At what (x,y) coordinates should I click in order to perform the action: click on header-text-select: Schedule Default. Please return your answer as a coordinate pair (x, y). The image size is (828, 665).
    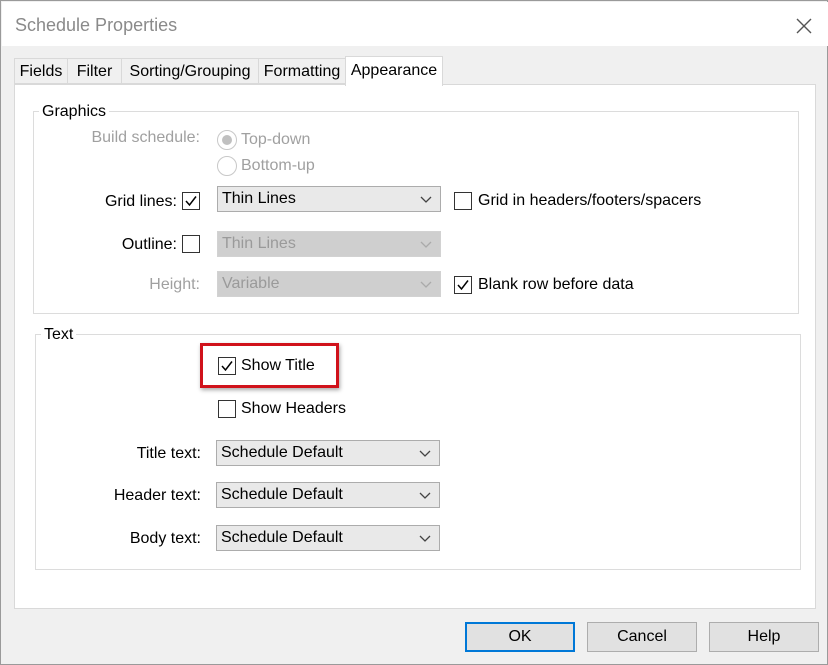
    Looking at the image, I should click on (328, 495).